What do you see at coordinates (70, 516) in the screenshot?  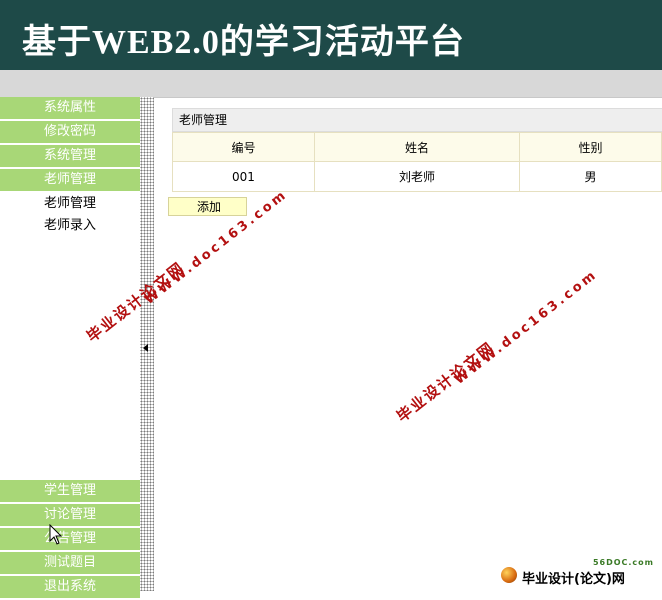 I see `sidebar-item-discussion-management: 讨论管理` at bounding box center [70, 516].